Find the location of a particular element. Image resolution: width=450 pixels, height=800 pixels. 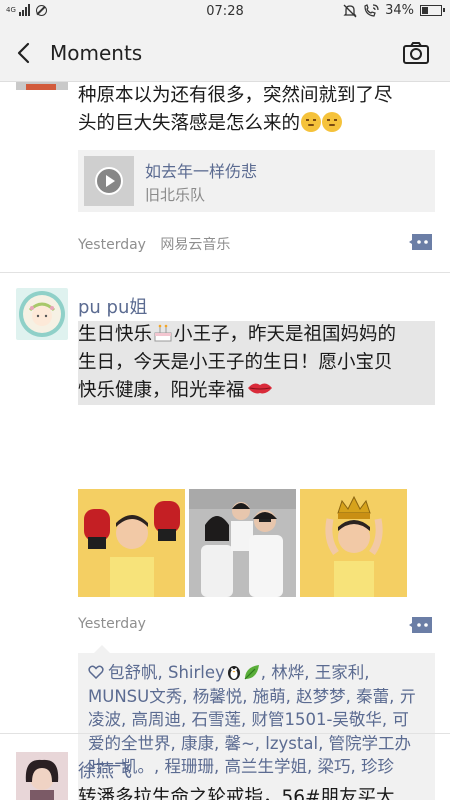

music-title: 如去年一样伤悲 is located at coordinates (201, 171).